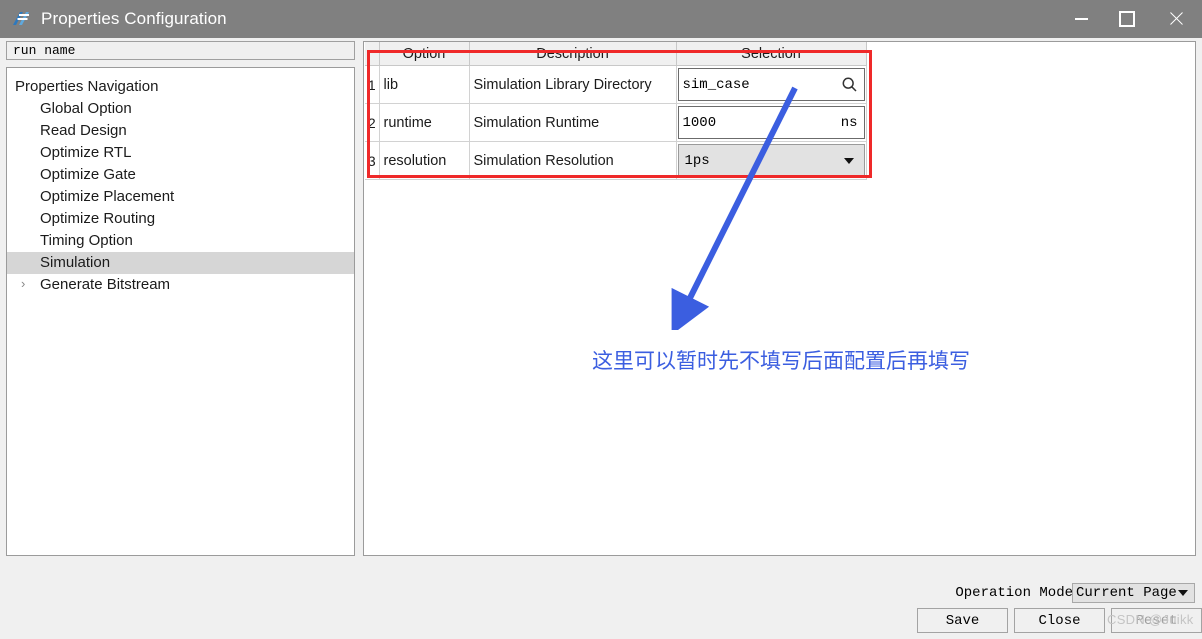 The width and height of the screenshot is (1202, 639). Describe the element at coordinates (372, 160) in the screenshot. I see `row-index: 3` at that location.